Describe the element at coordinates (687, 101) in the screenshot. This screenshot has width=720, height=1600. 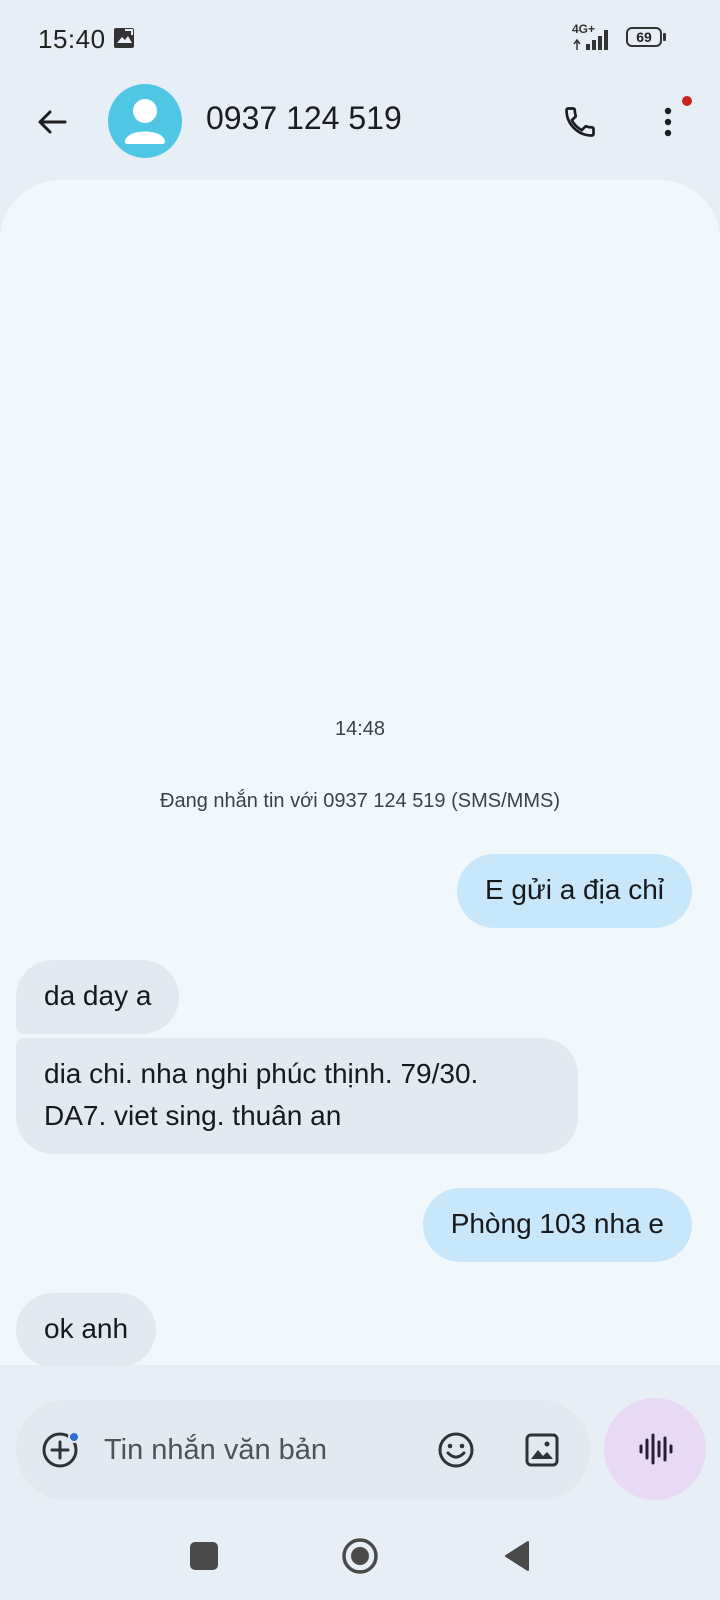
I see `notification-dot` at that location.